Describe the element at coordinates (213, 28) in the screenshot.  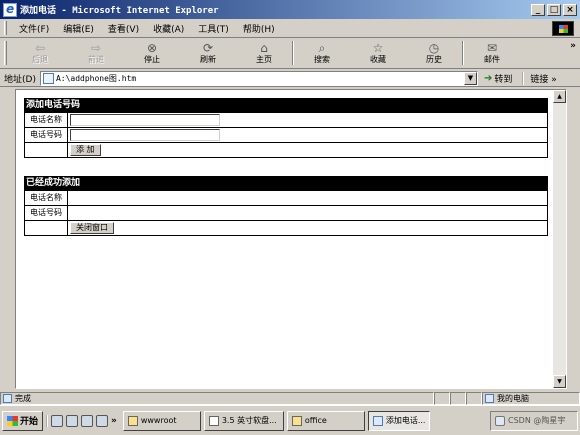
I see `menu-tools: 工具(T)` at that location.